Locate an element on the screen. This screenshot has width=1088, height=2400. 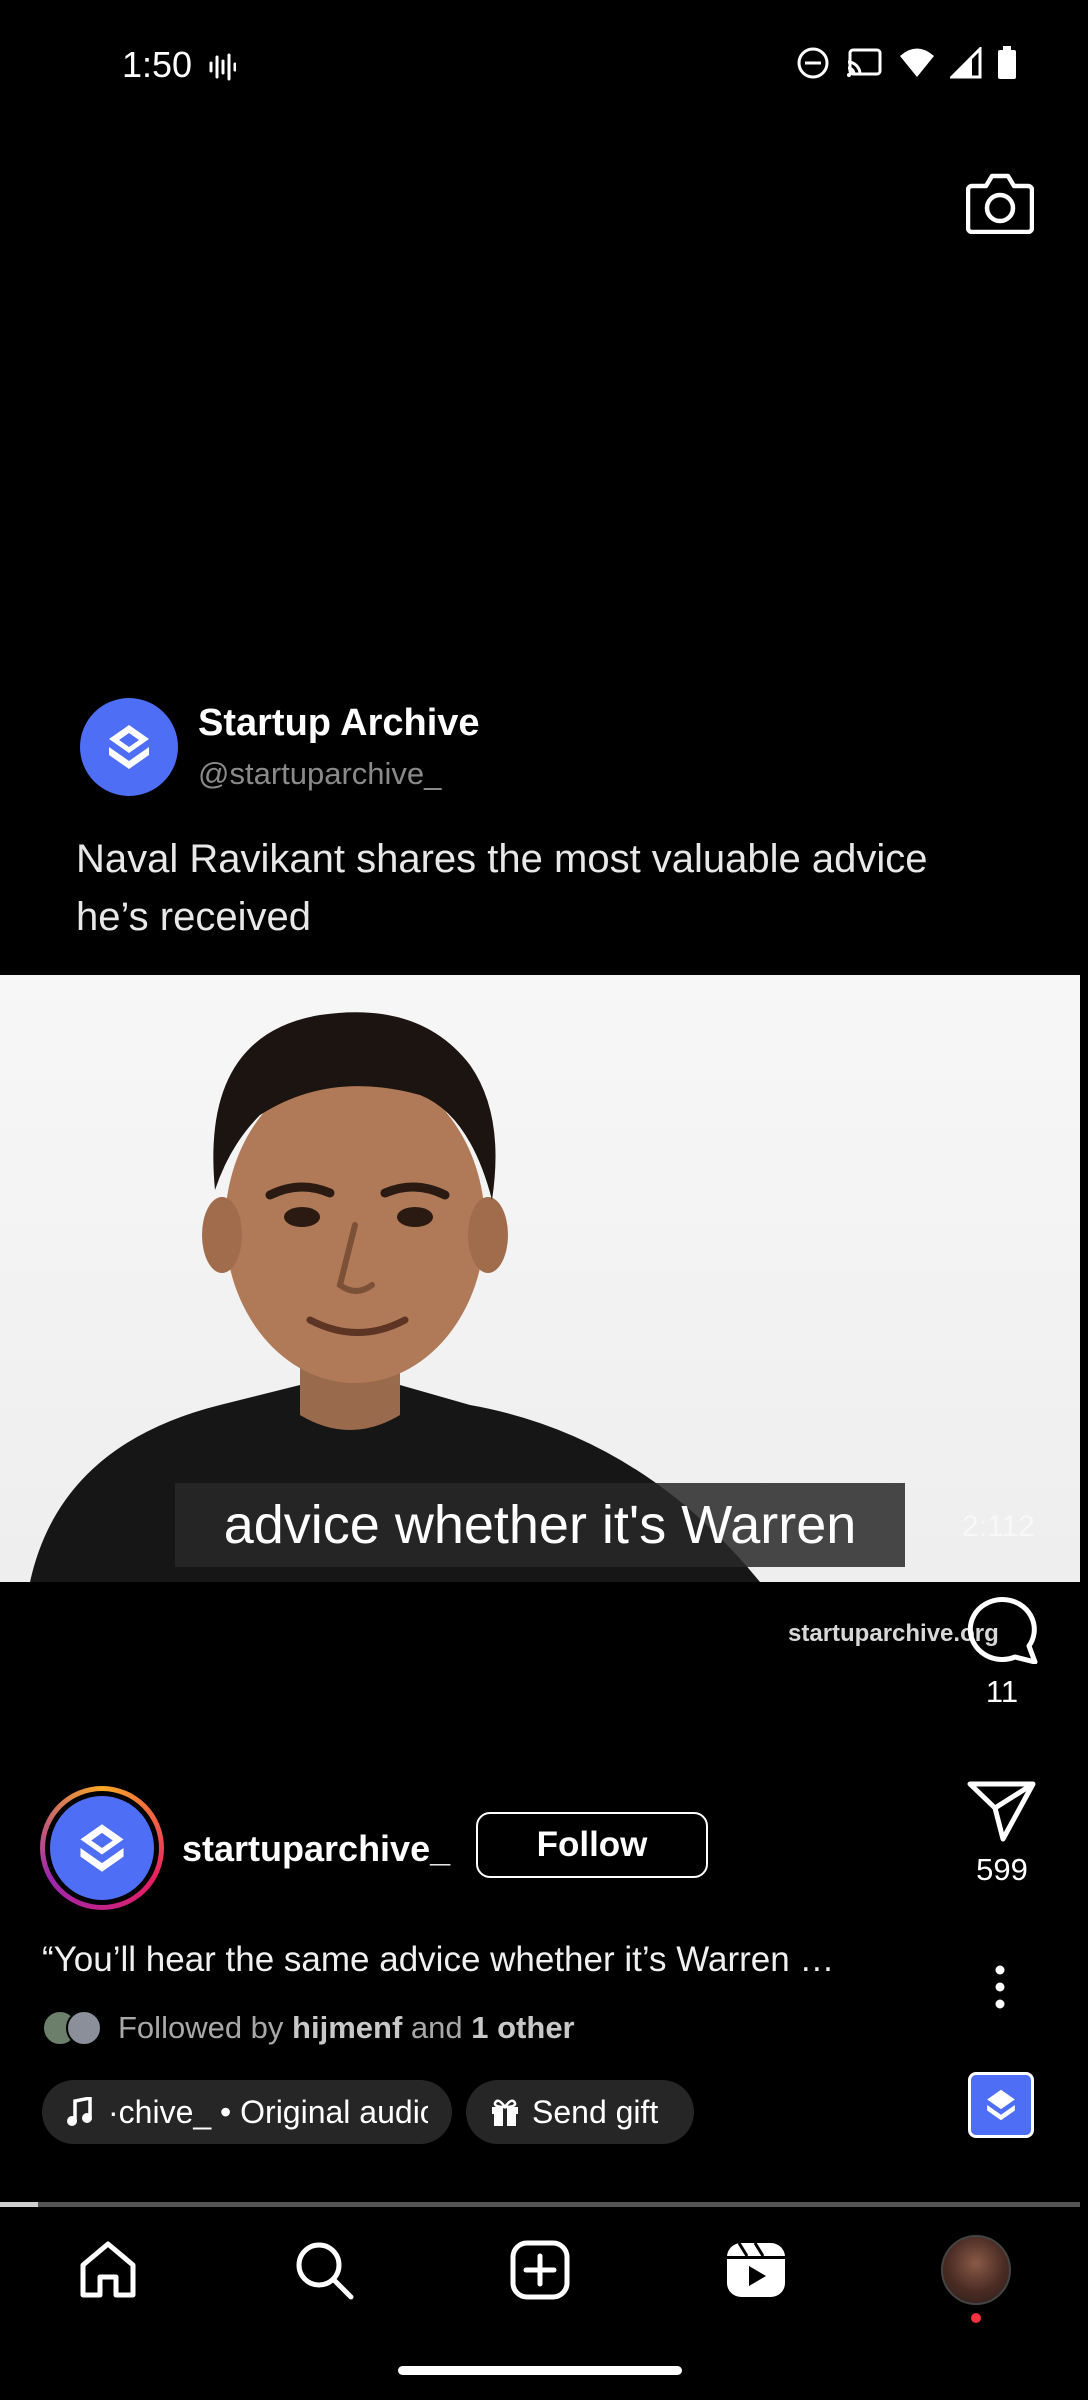
channel-handle: @startuparchive_ is located at coordinates (320, 773).